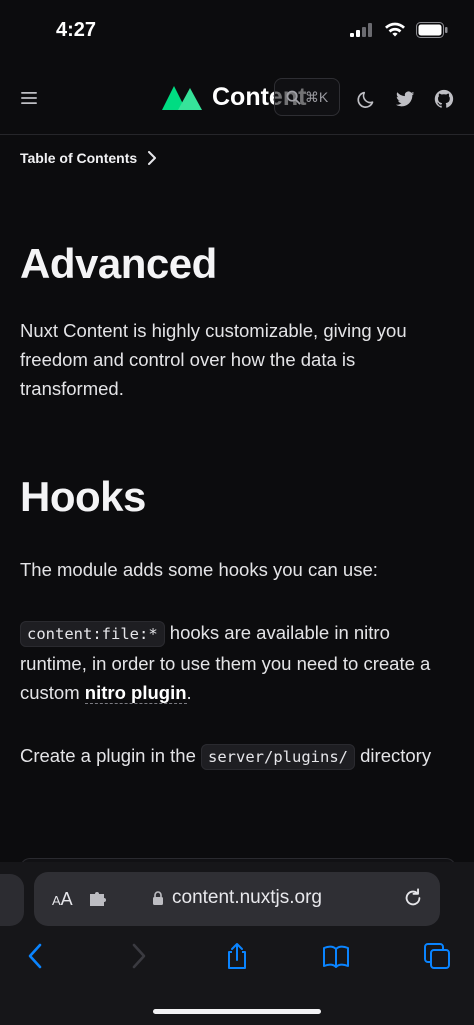  Describe the element at coordinates (158, 897) in the screenshot. I see `lock-icon` at that location.